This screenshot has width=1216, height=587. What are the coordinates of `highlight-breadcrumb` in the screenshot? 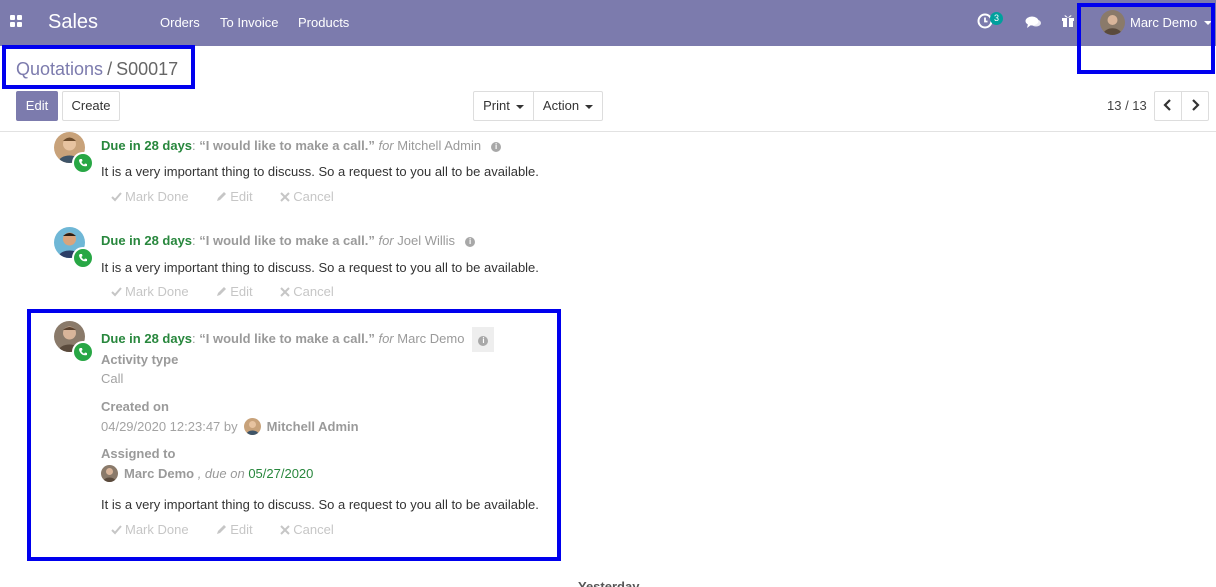 It's located at (98, 67).